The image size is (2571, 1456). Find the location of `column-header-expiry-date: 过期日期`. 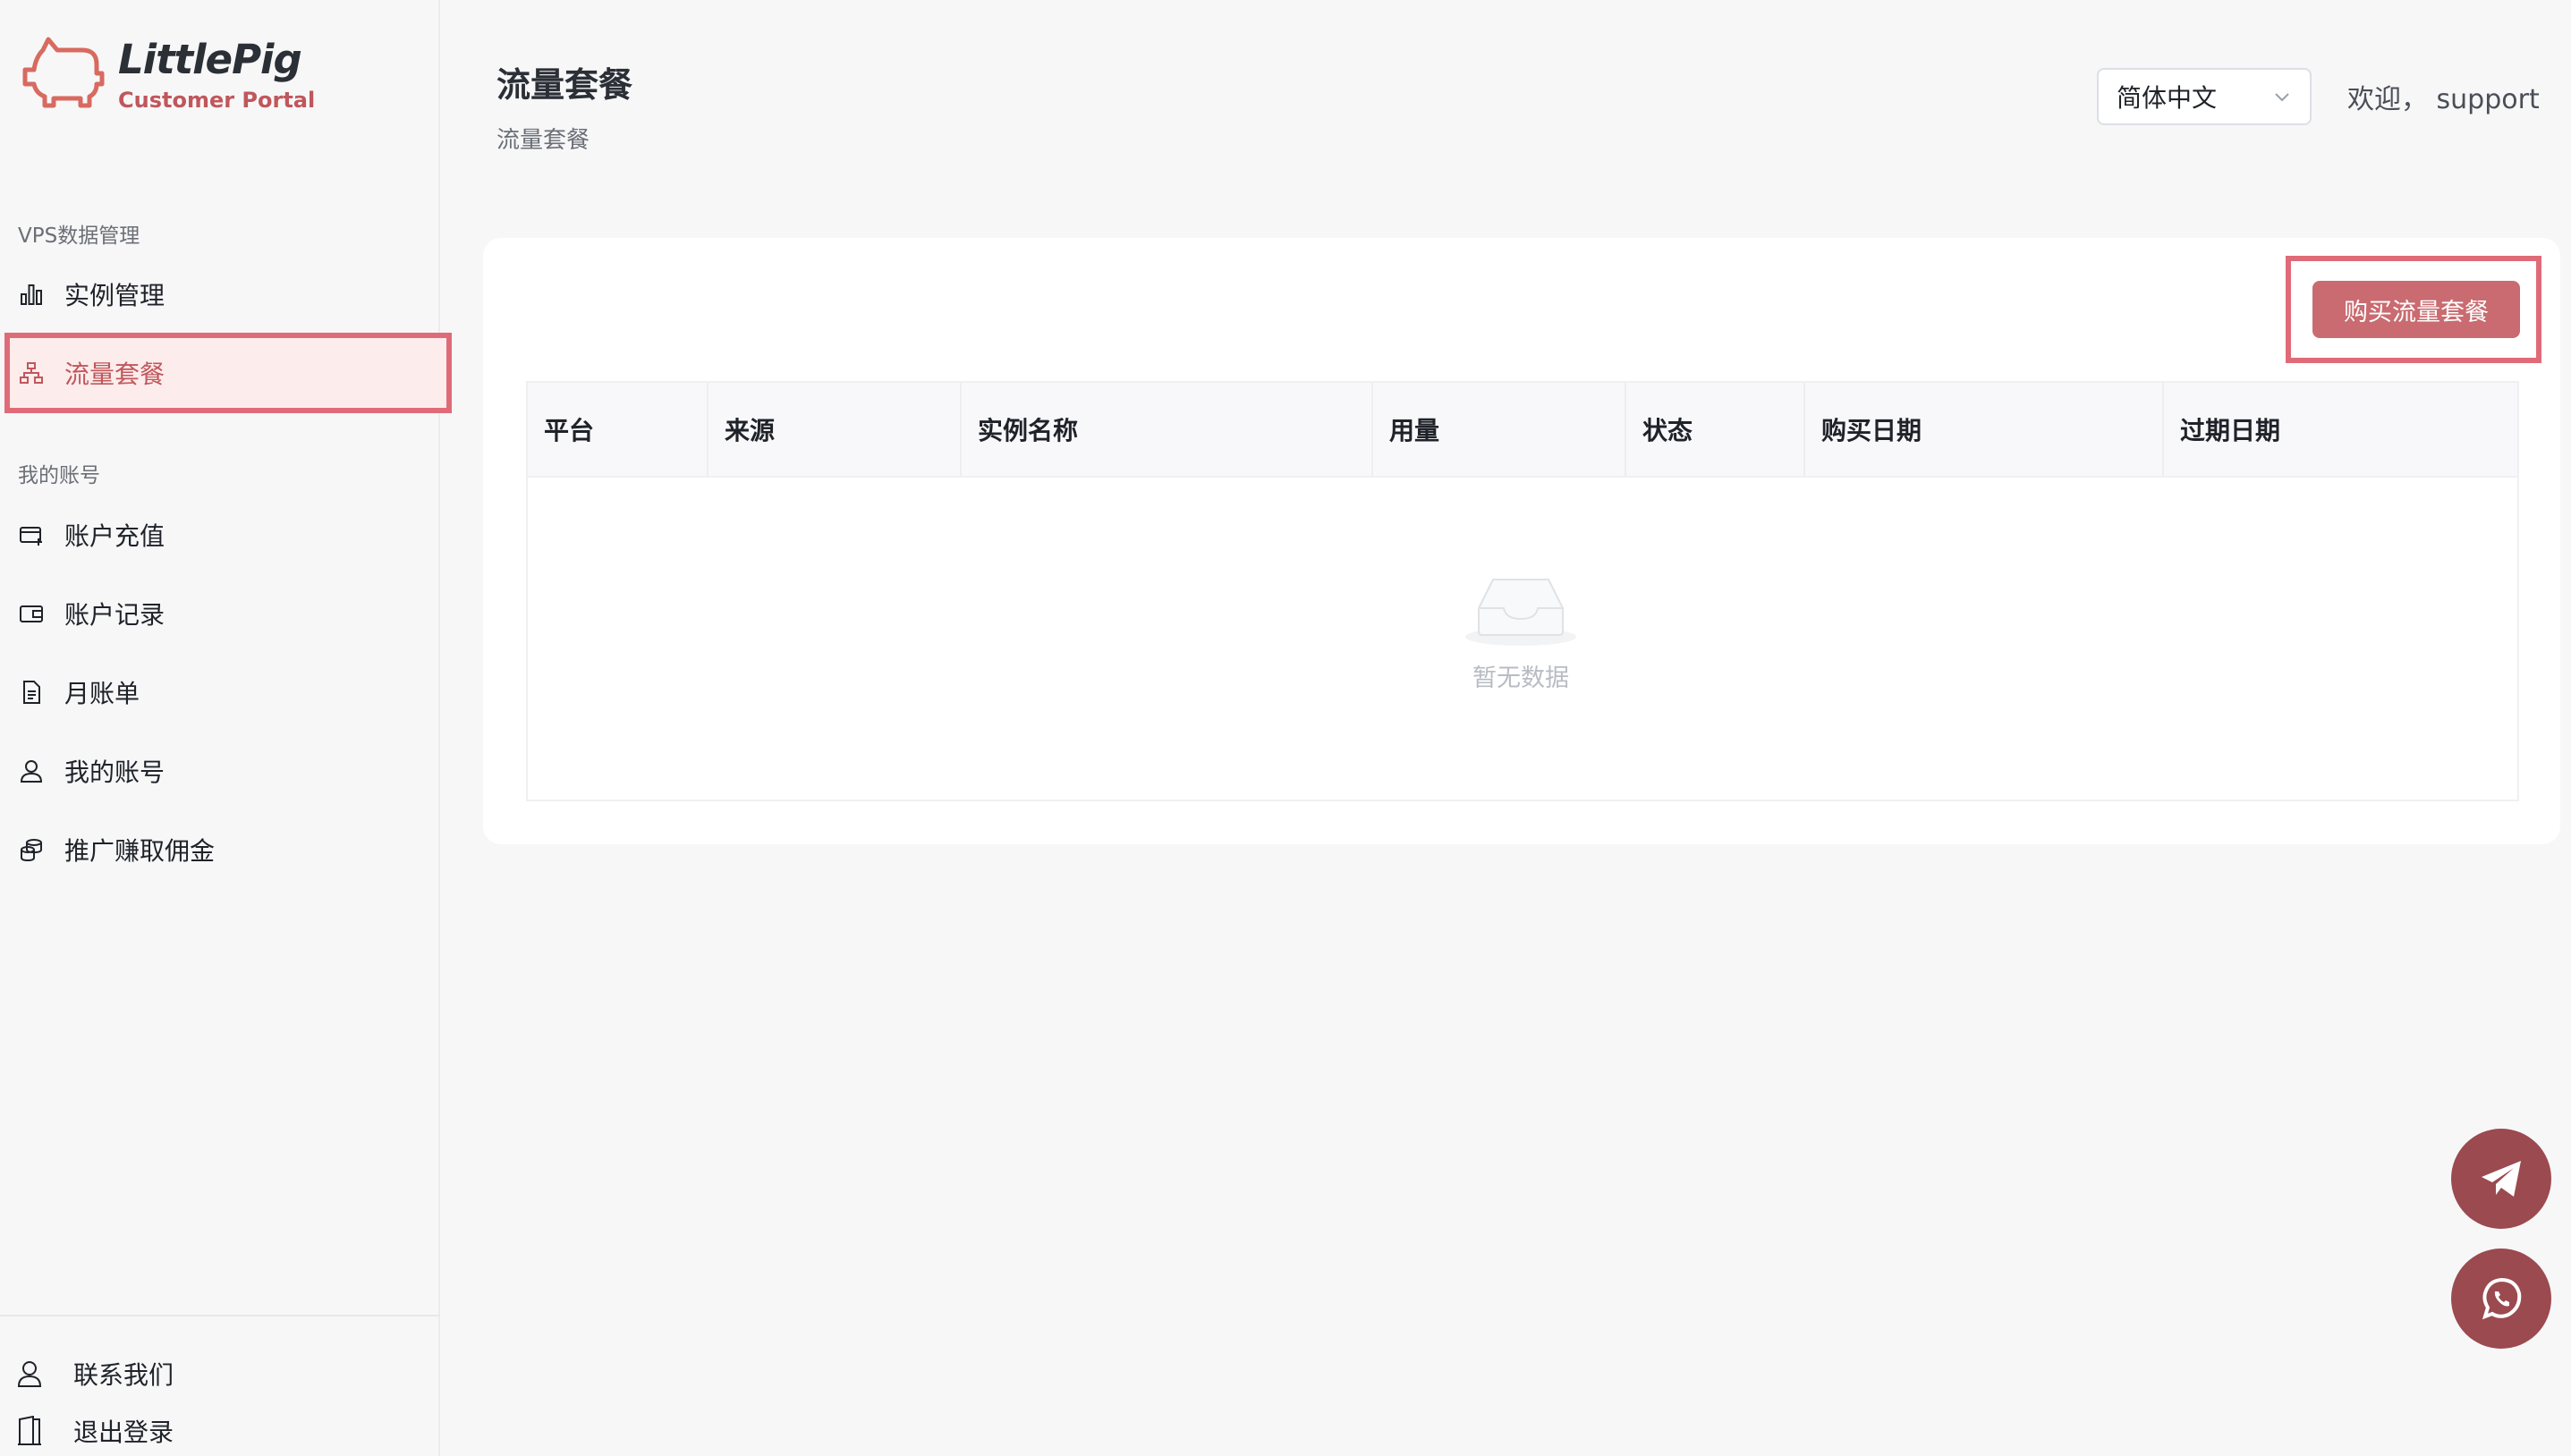

column-header-expiry-date: 过期日期 is located at coordinates (2339, 429).